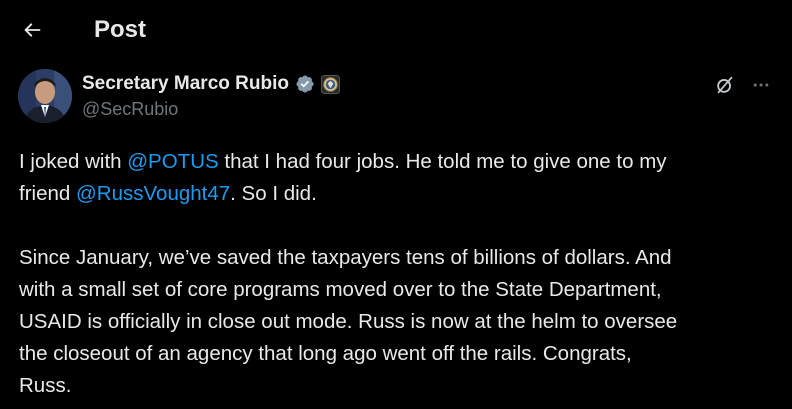 This screenshot has height=409, width=792. What do you see at coordinates (47, 193) in the screenshot?
I see `text-span: friend` at bounding box center [47, 193].